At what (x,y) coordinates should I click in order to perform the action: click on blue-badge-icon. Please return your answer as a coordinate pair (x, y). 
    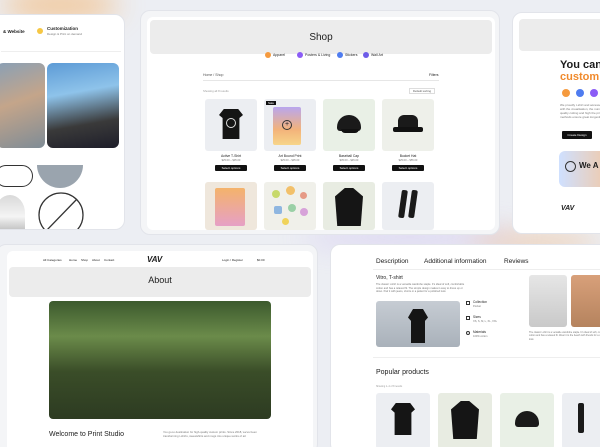
    Looking at the image, I should click on (580, 93).